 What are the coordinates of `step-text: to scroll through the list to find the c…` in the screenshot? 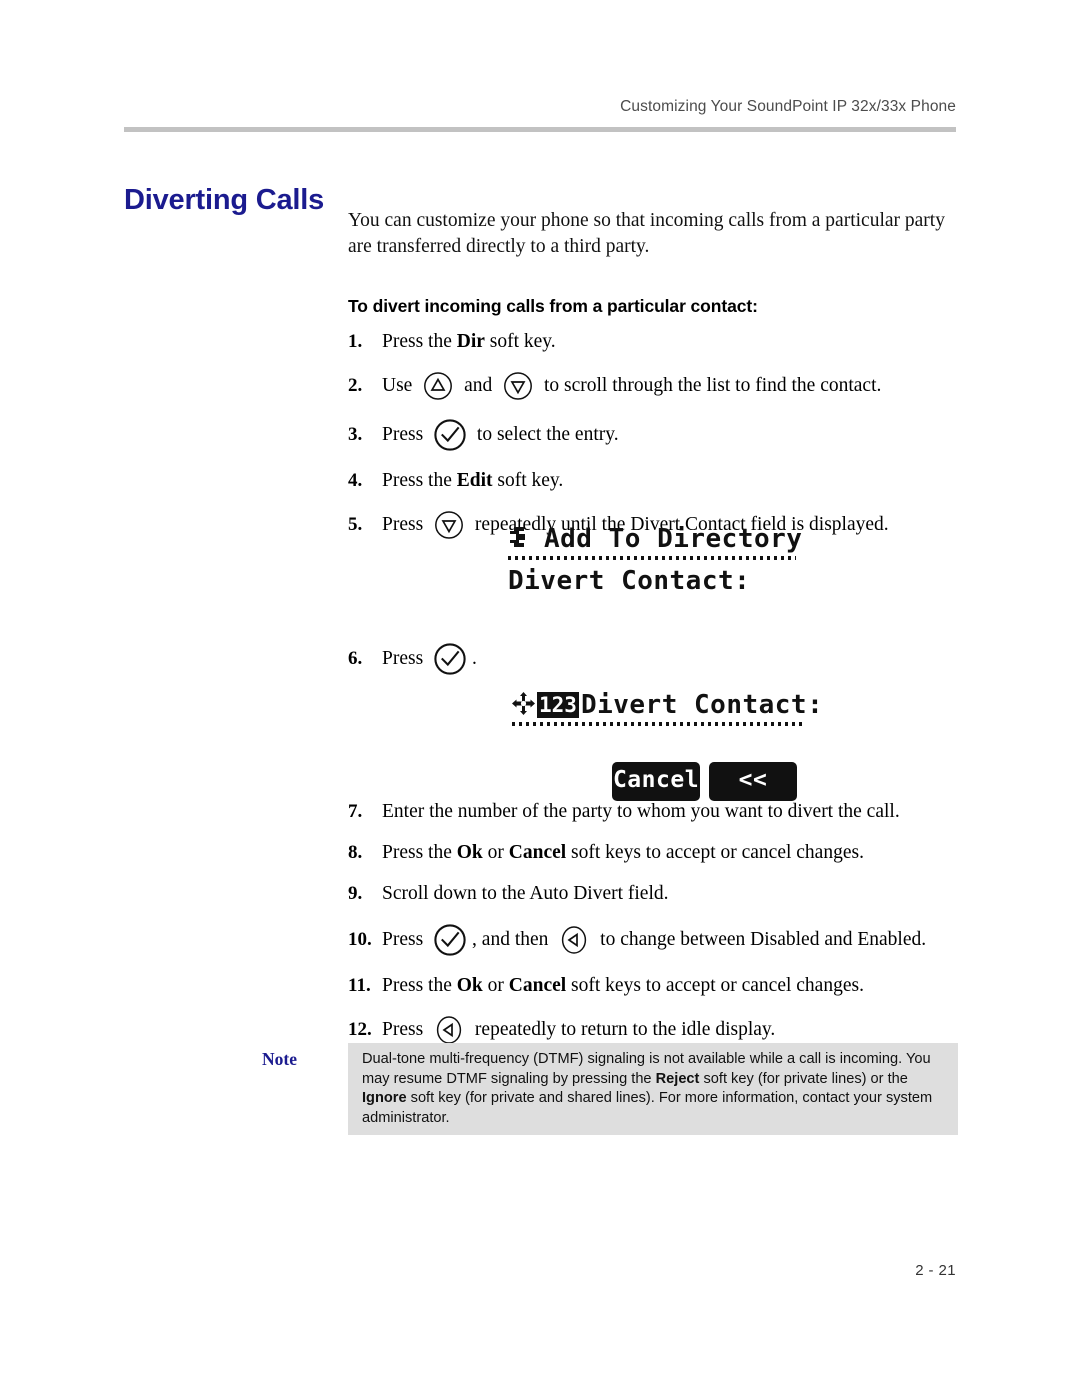 It's located at (710, 385).